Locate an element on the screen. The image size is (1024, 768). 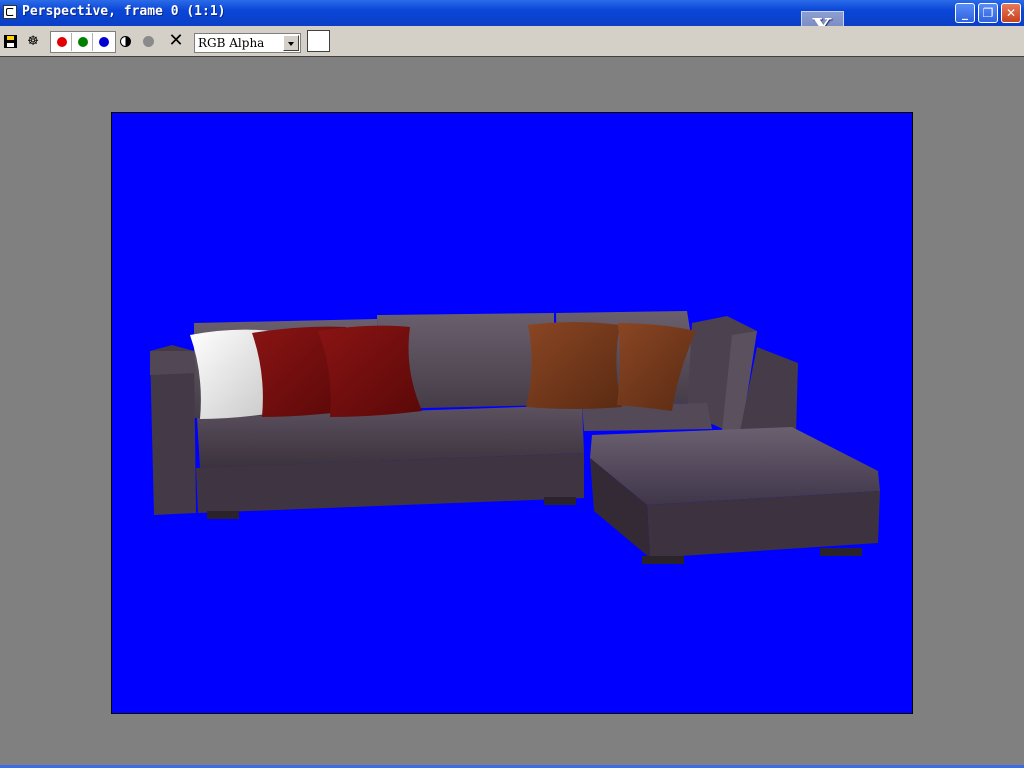
clone-icon: ☸ is located at coordinates (33, 41).